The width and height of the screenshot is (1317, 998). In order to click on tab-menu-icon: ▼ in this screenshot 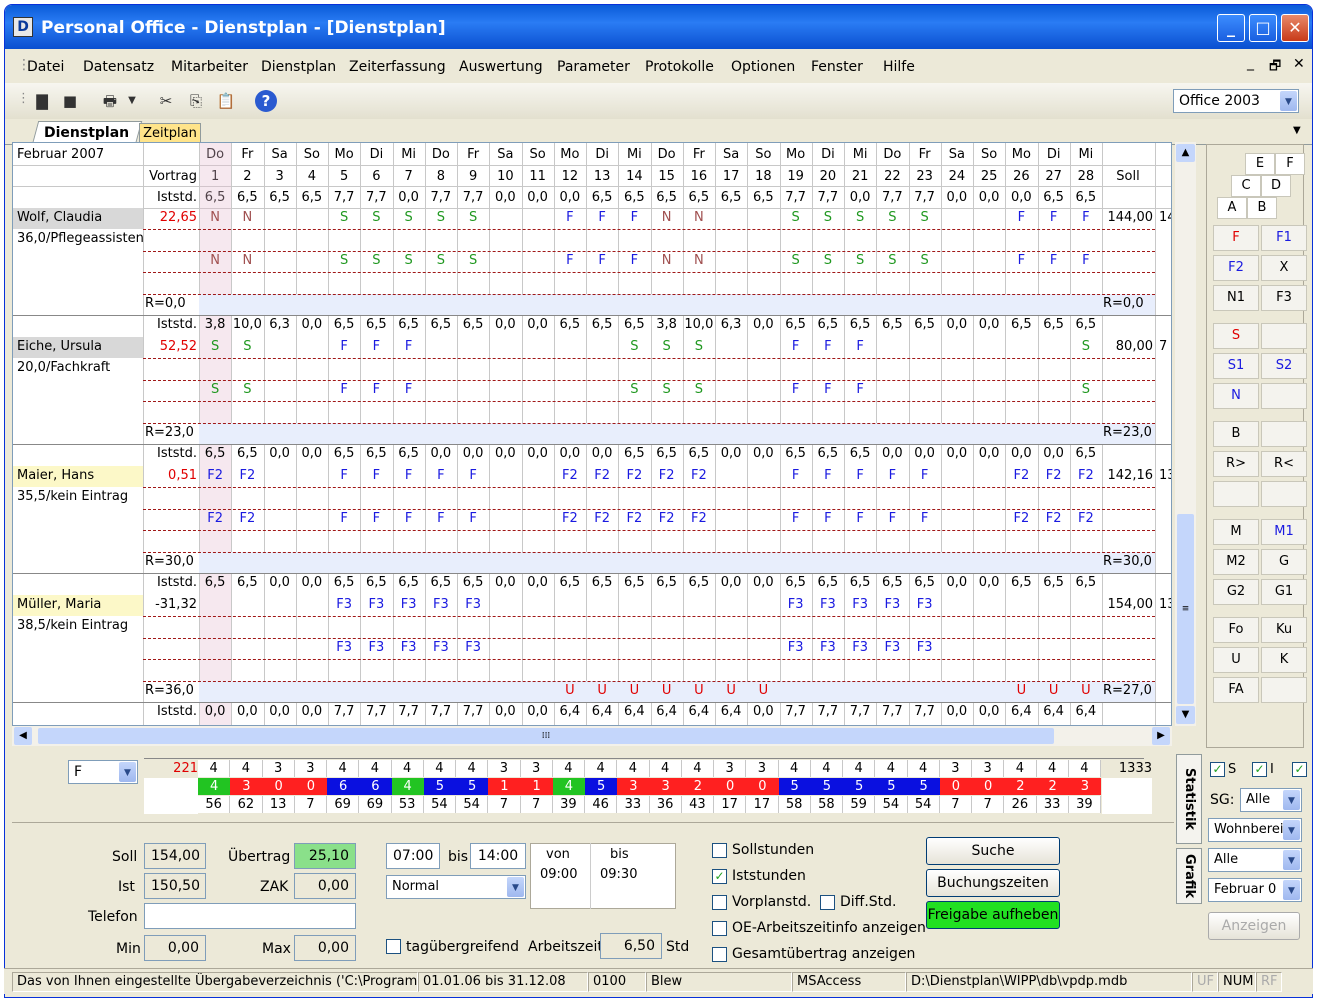, I will do `click(1297, 130)`.